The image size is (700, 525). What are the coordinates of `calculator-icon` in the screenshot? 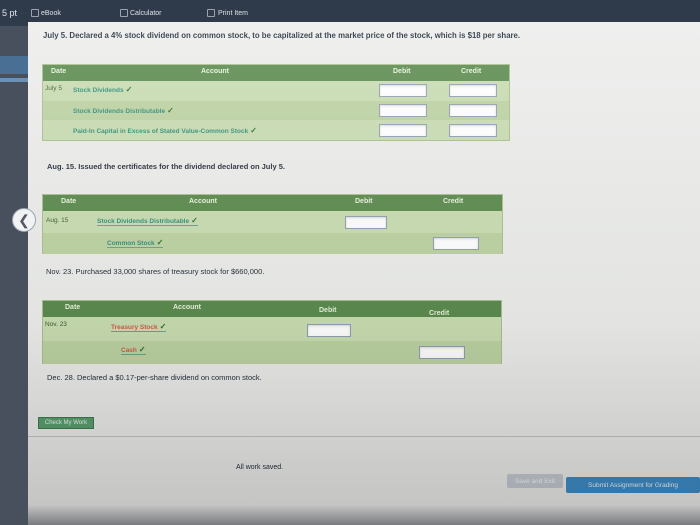 It's located at (124, 13).